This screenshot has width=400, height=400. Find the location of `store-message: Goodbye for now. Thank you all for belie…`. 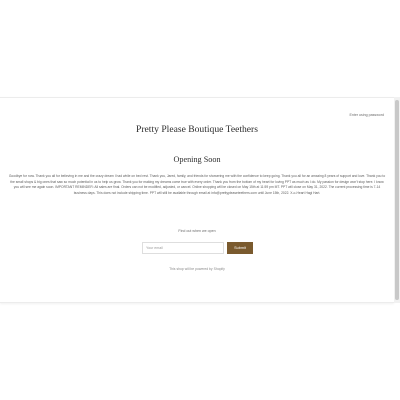

store-message: Goodbye for now. Thank you all for belie… is located at coordinates (197, 184).